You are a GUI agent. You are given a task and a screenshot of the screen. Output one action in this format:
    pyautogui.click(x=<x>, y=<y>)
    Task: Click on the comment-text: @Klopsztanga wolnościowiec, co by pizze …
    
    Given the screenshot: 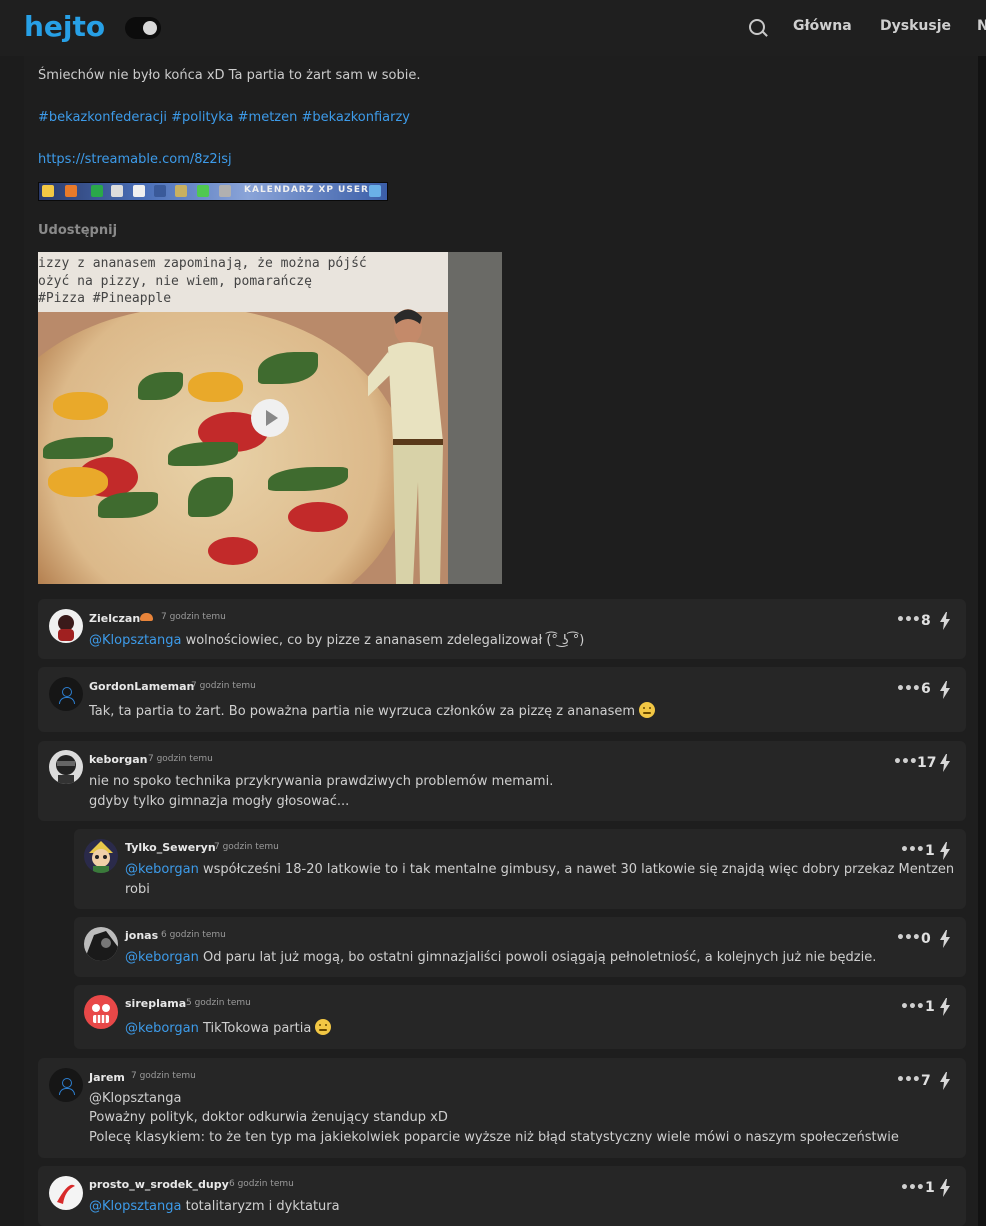 What is the action you would take?
    pyautogui.click(x=336, y=641)
    